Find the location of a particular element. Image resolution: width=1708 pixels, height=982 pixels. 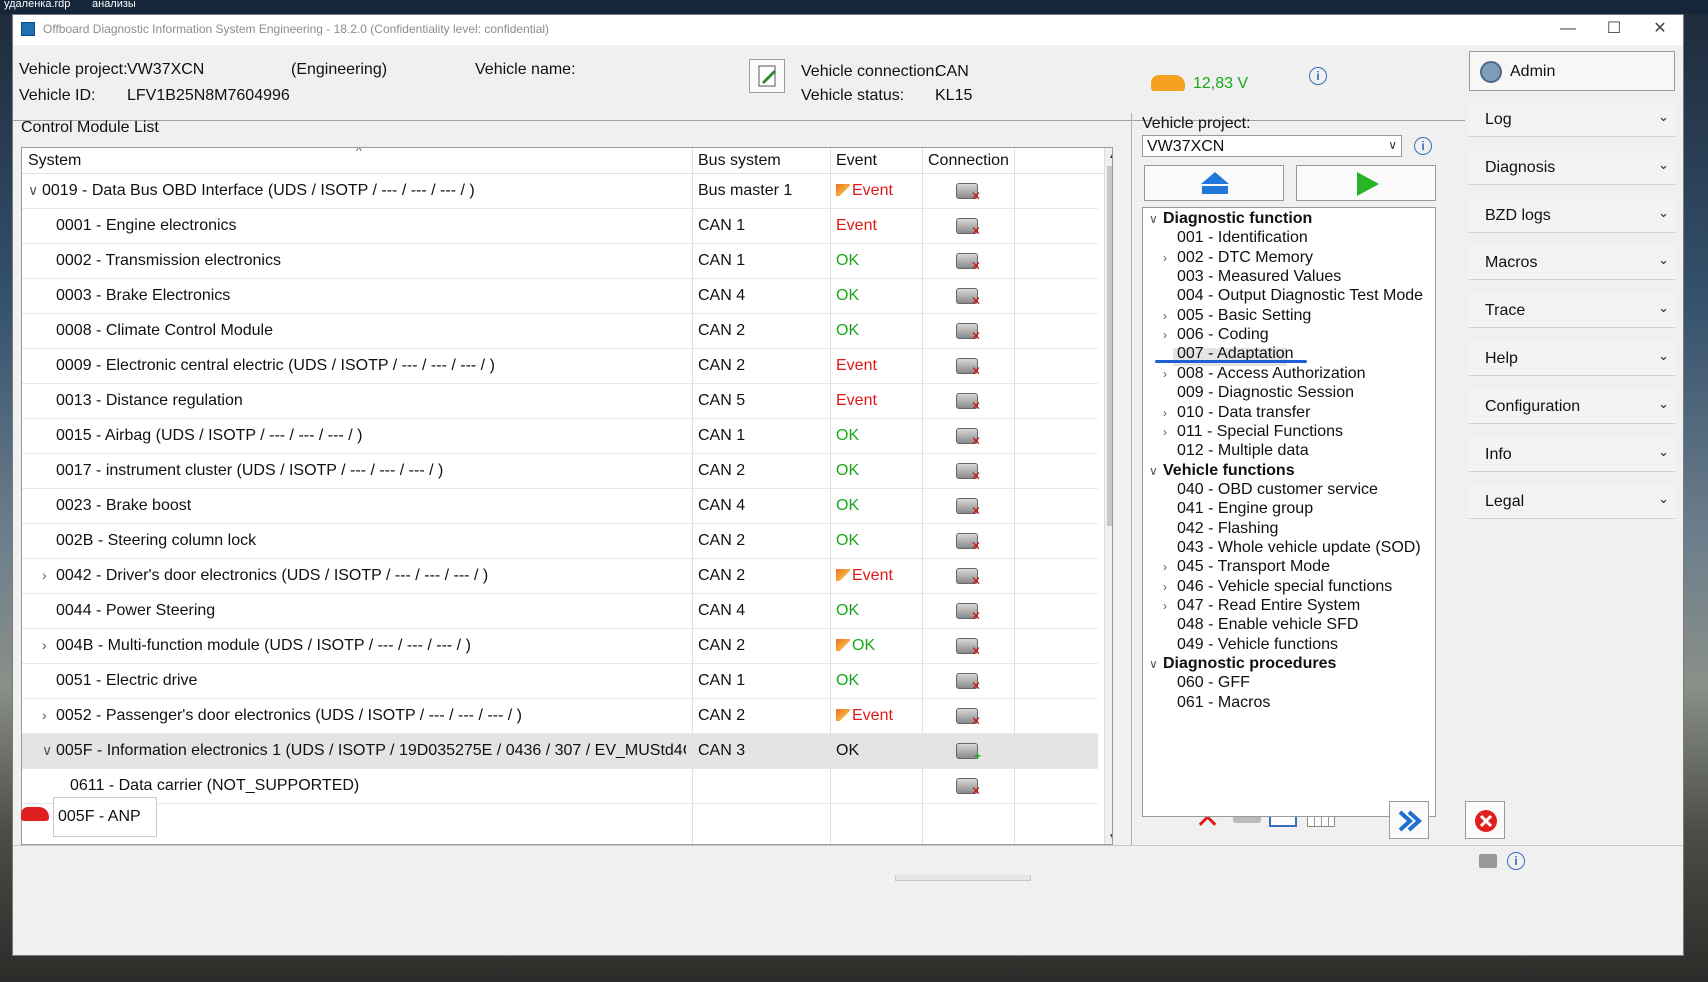

column-header-event: Event is located at coordinates (856, 161).